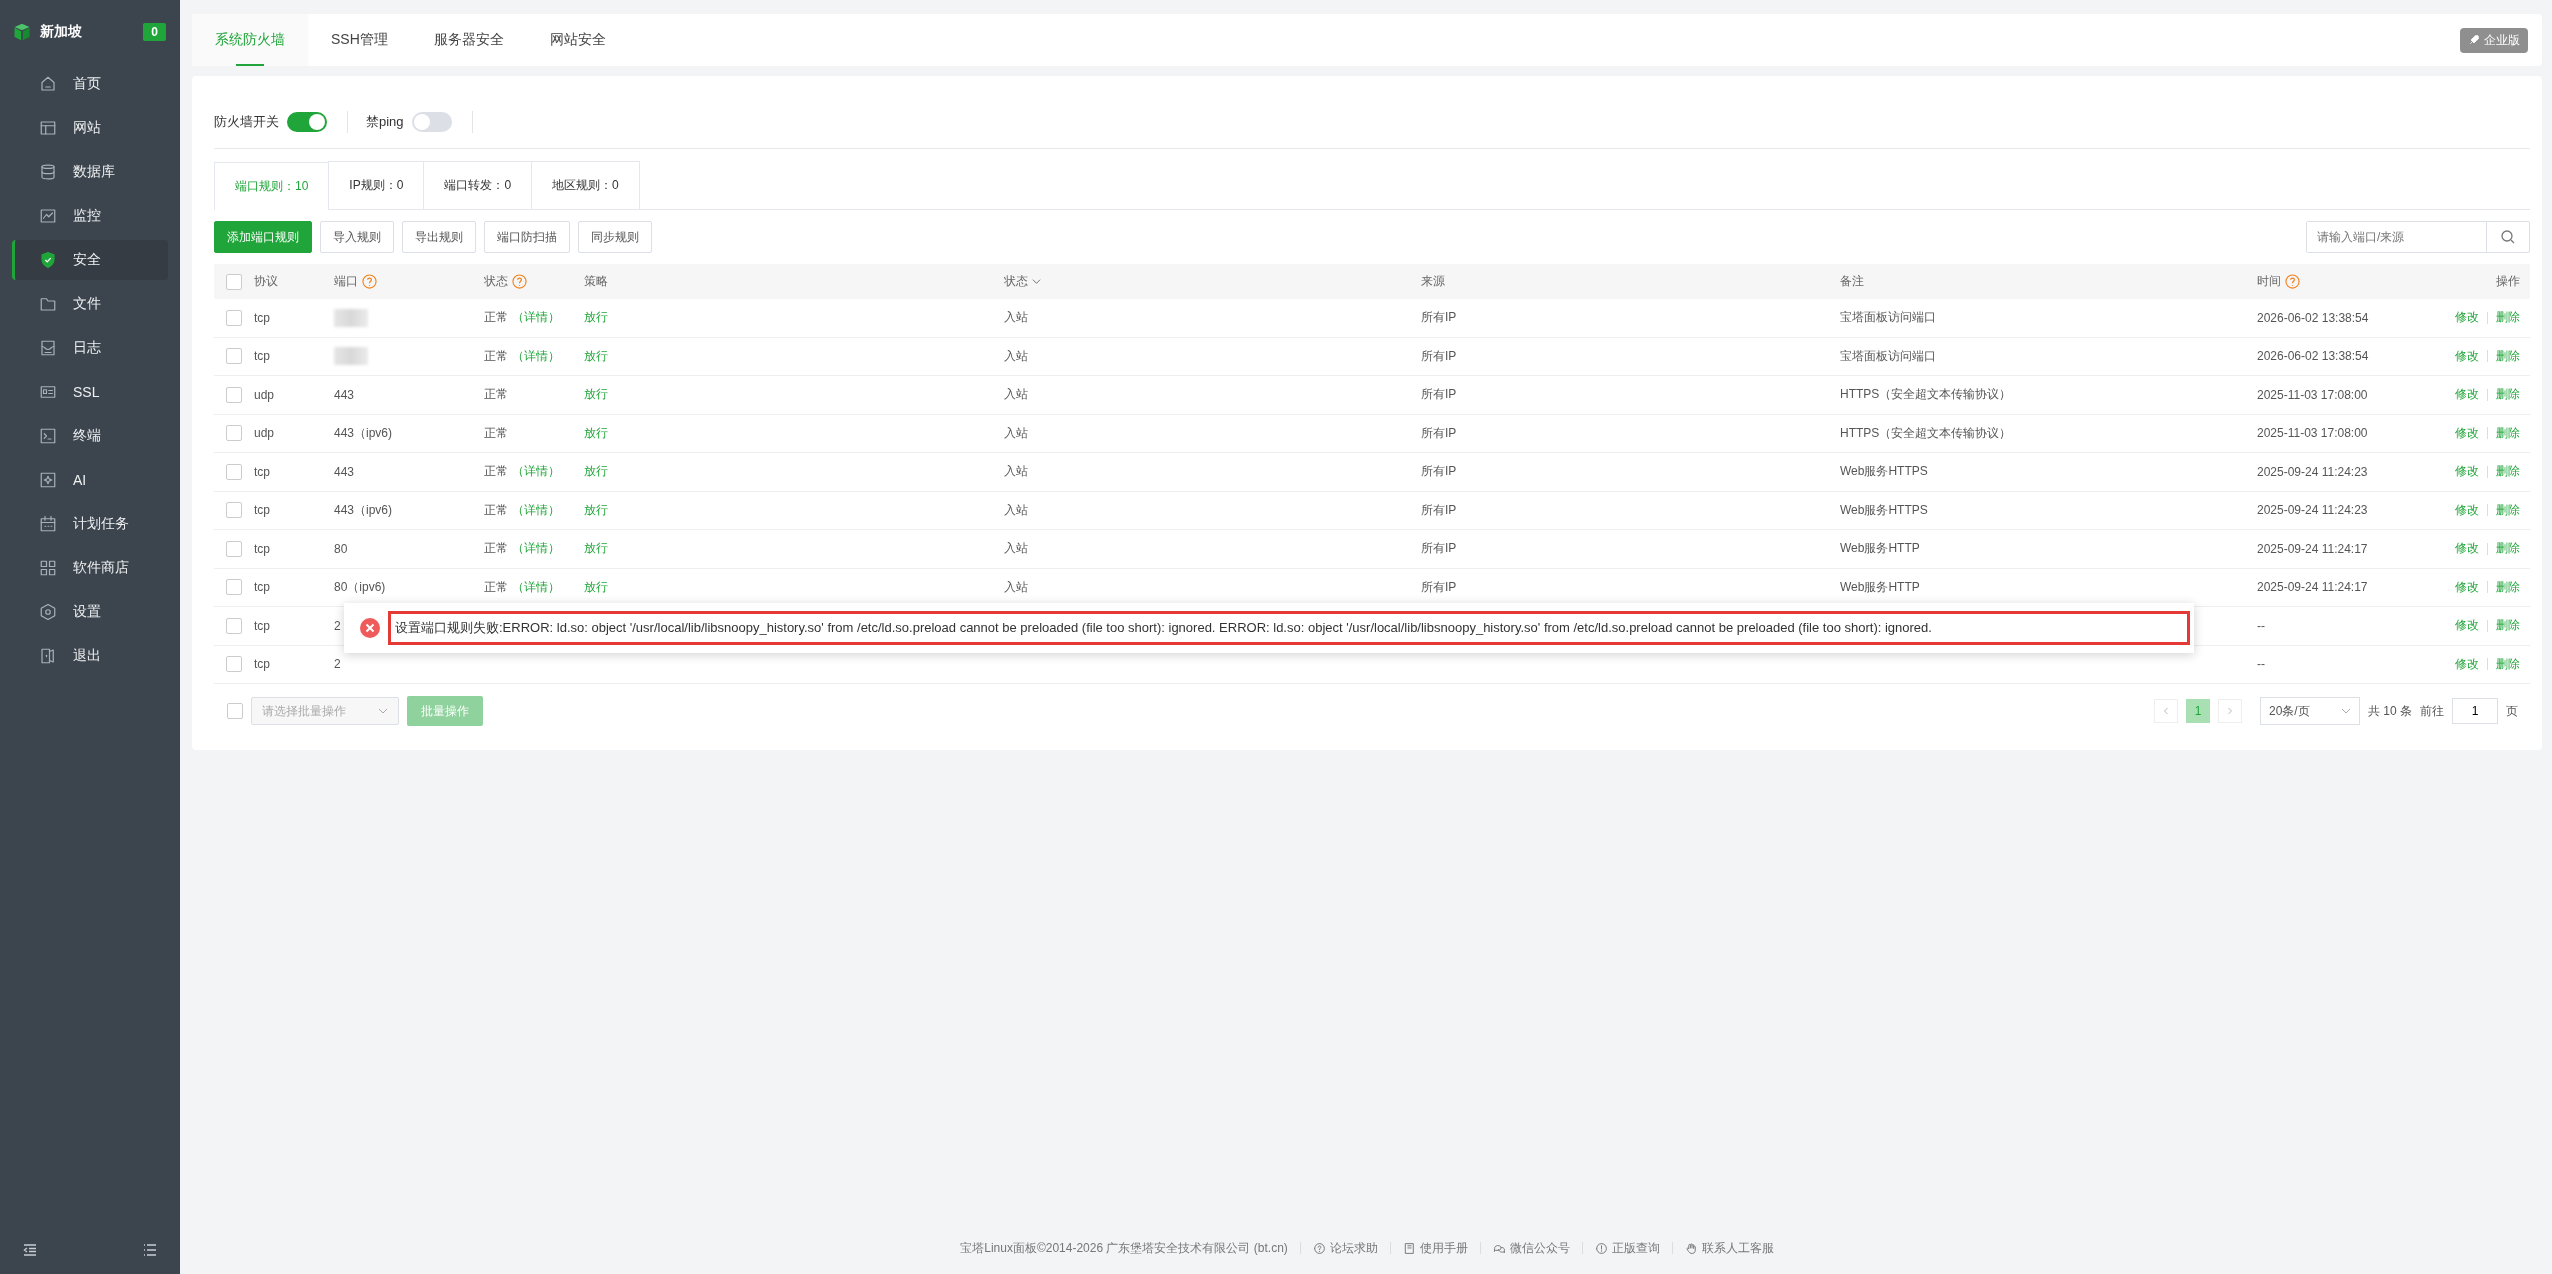 This screenshot has width=2552, height=1274. Describe the element at coordinates (90, 304) in the screenshot. I see `sidebar-item: 文件` at that location.